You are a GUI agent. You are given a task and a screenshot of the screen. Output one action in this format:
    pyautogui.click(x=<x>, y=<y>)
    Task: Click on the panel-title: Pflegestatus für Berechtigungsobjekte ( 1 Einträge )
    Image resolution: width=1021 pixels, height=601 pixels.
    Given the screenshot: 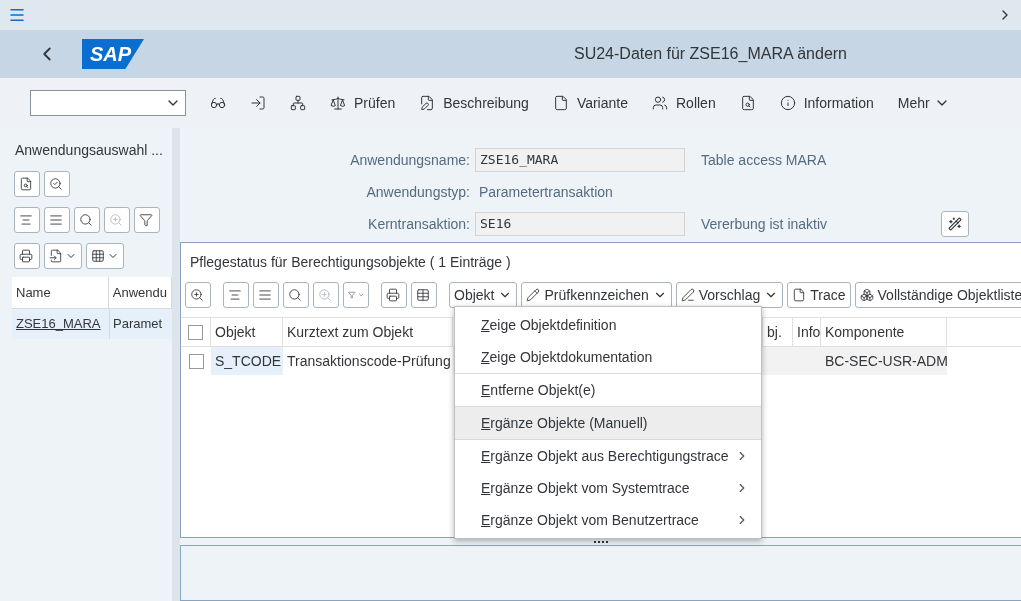 What is the action you would take?
    pyautogui.click(x=350, y=262)
    